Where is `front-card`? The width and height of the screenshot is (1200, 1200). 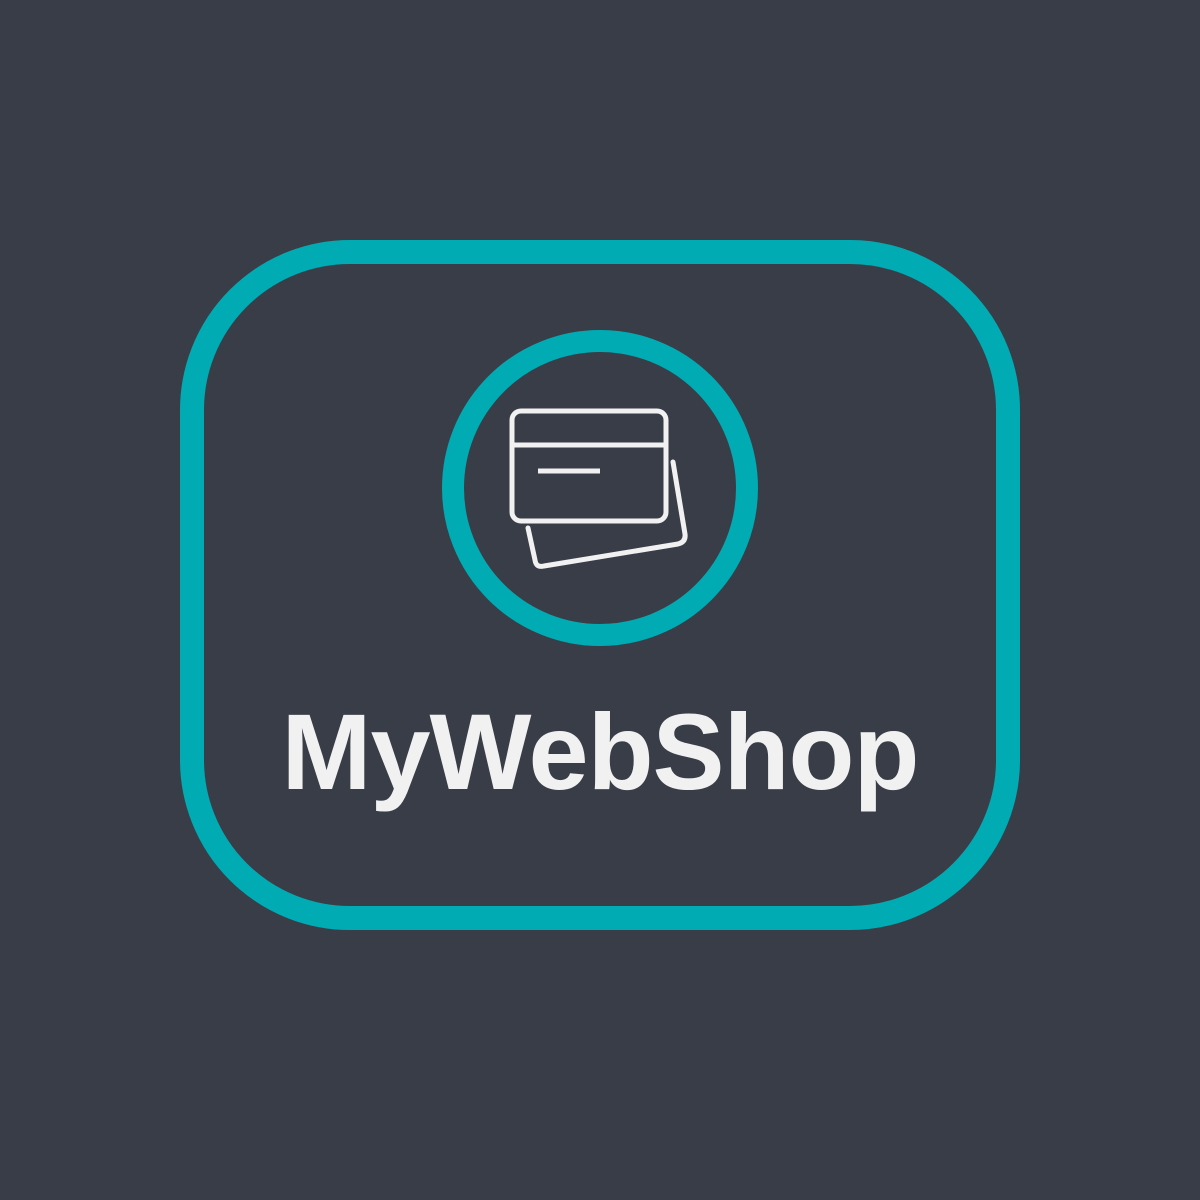 front-card is located at coordinates (589, 466).